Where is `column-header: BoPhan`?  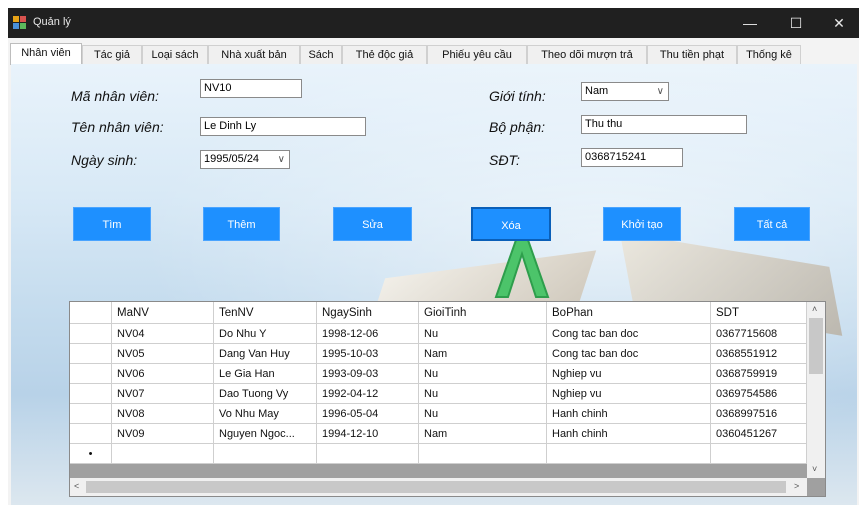 column-header: BoPhan is located at coordinates (629, 313).